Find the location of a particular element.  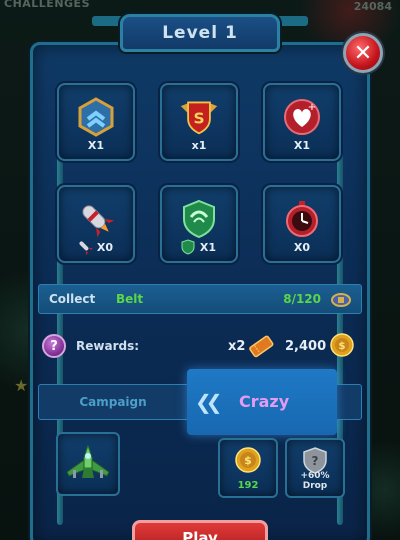

item-slot-shield-badge: S x1 is located at coordinates (199, 122).